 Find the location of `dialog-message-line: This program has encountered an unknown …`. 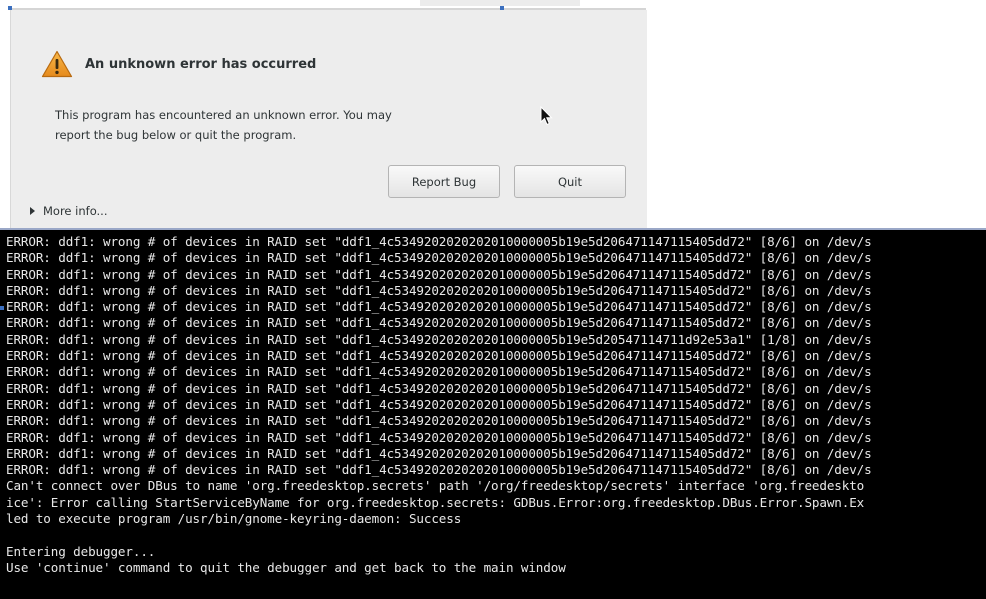

dialog-message-line: This program has encountered an unknown … is located at coordinates (223, 115).